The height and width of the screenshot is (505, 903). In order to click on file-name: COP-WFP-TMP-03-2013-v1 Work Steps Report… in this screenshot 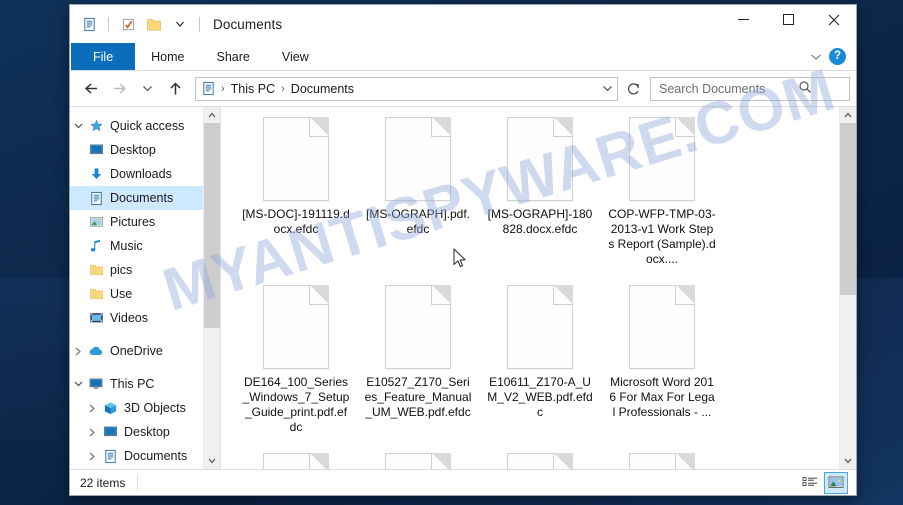, I will do `click(662, 236)`.